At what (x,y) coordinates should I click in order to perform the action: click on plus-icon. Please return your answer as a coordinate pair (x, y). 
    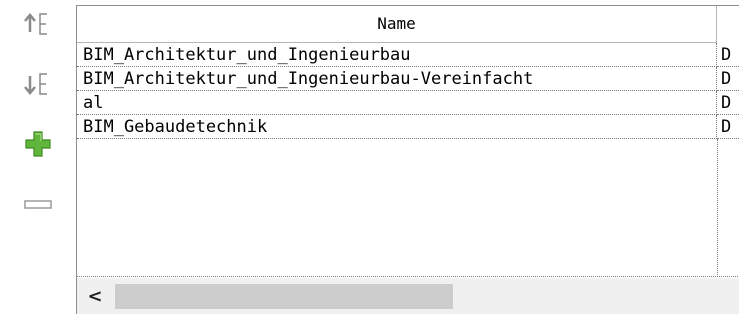
    Looking at the image, I should click on (38, 144).